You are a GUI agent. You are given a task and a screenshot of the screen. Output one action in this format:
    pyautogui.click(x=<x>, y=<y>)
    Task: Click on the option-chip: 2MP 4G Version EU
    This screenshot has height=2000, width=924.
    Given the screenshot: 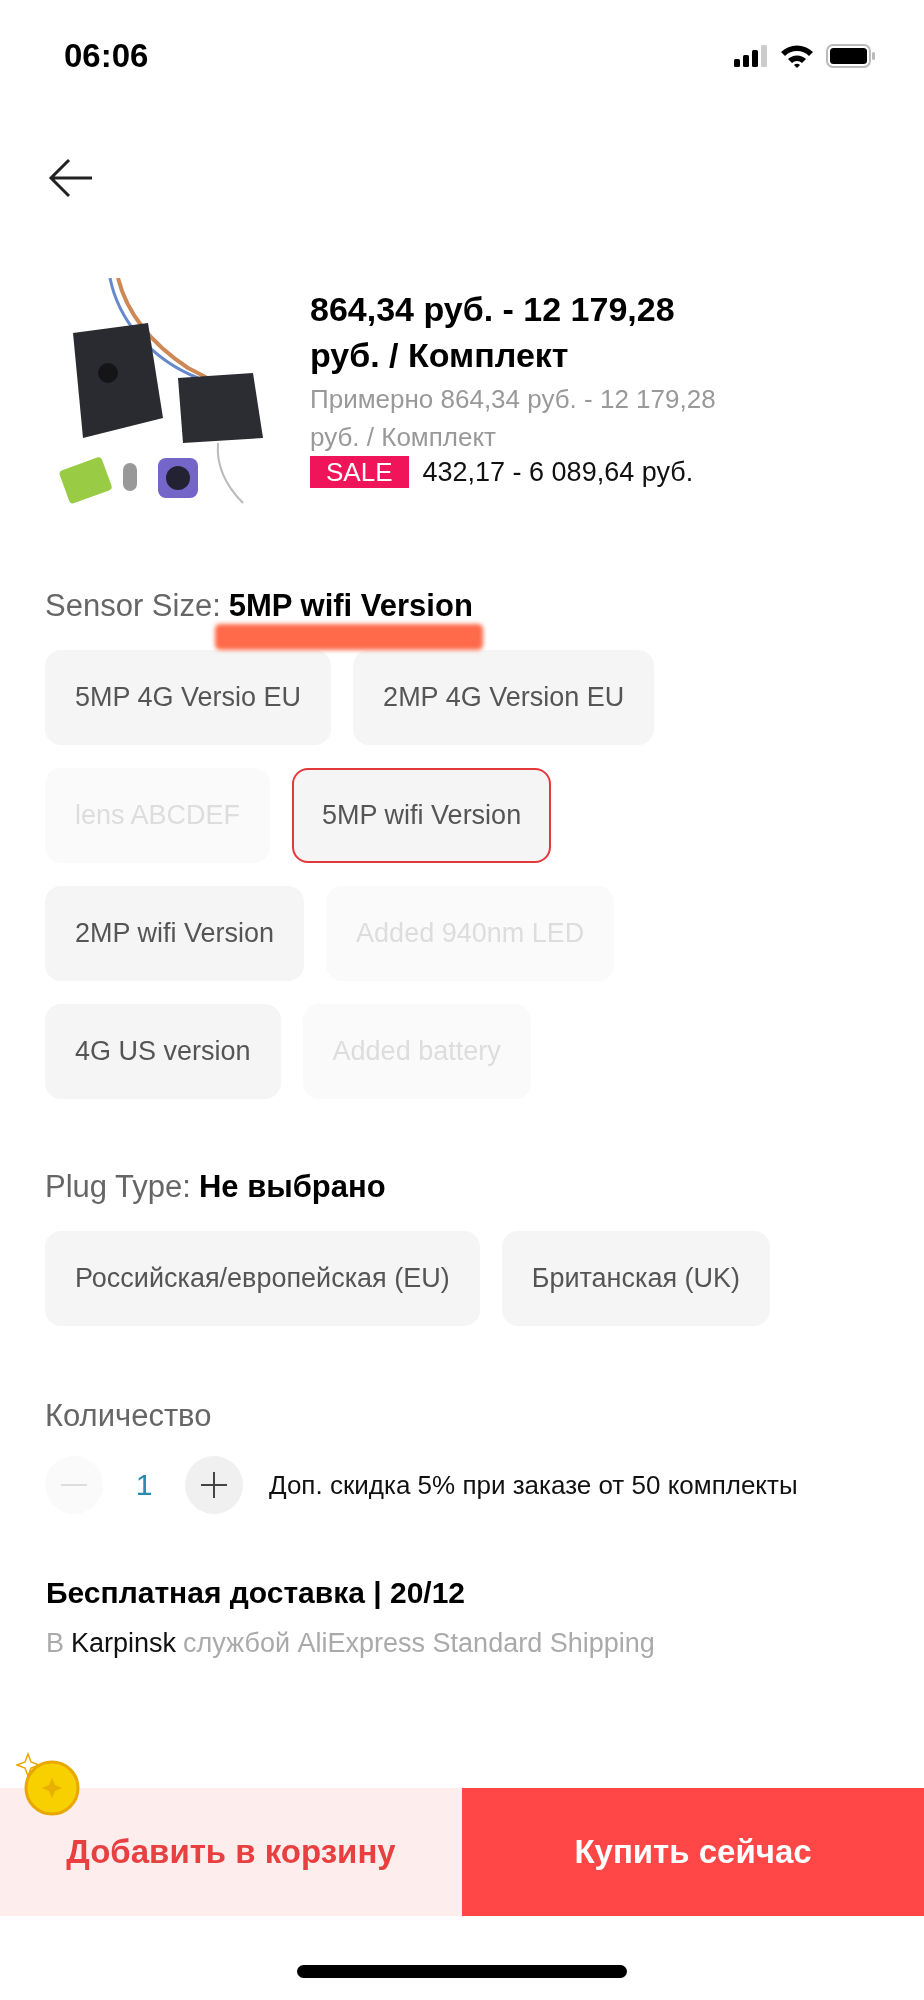 What is the action you would take?
    pyautogui.click(x=504, y=697)
    